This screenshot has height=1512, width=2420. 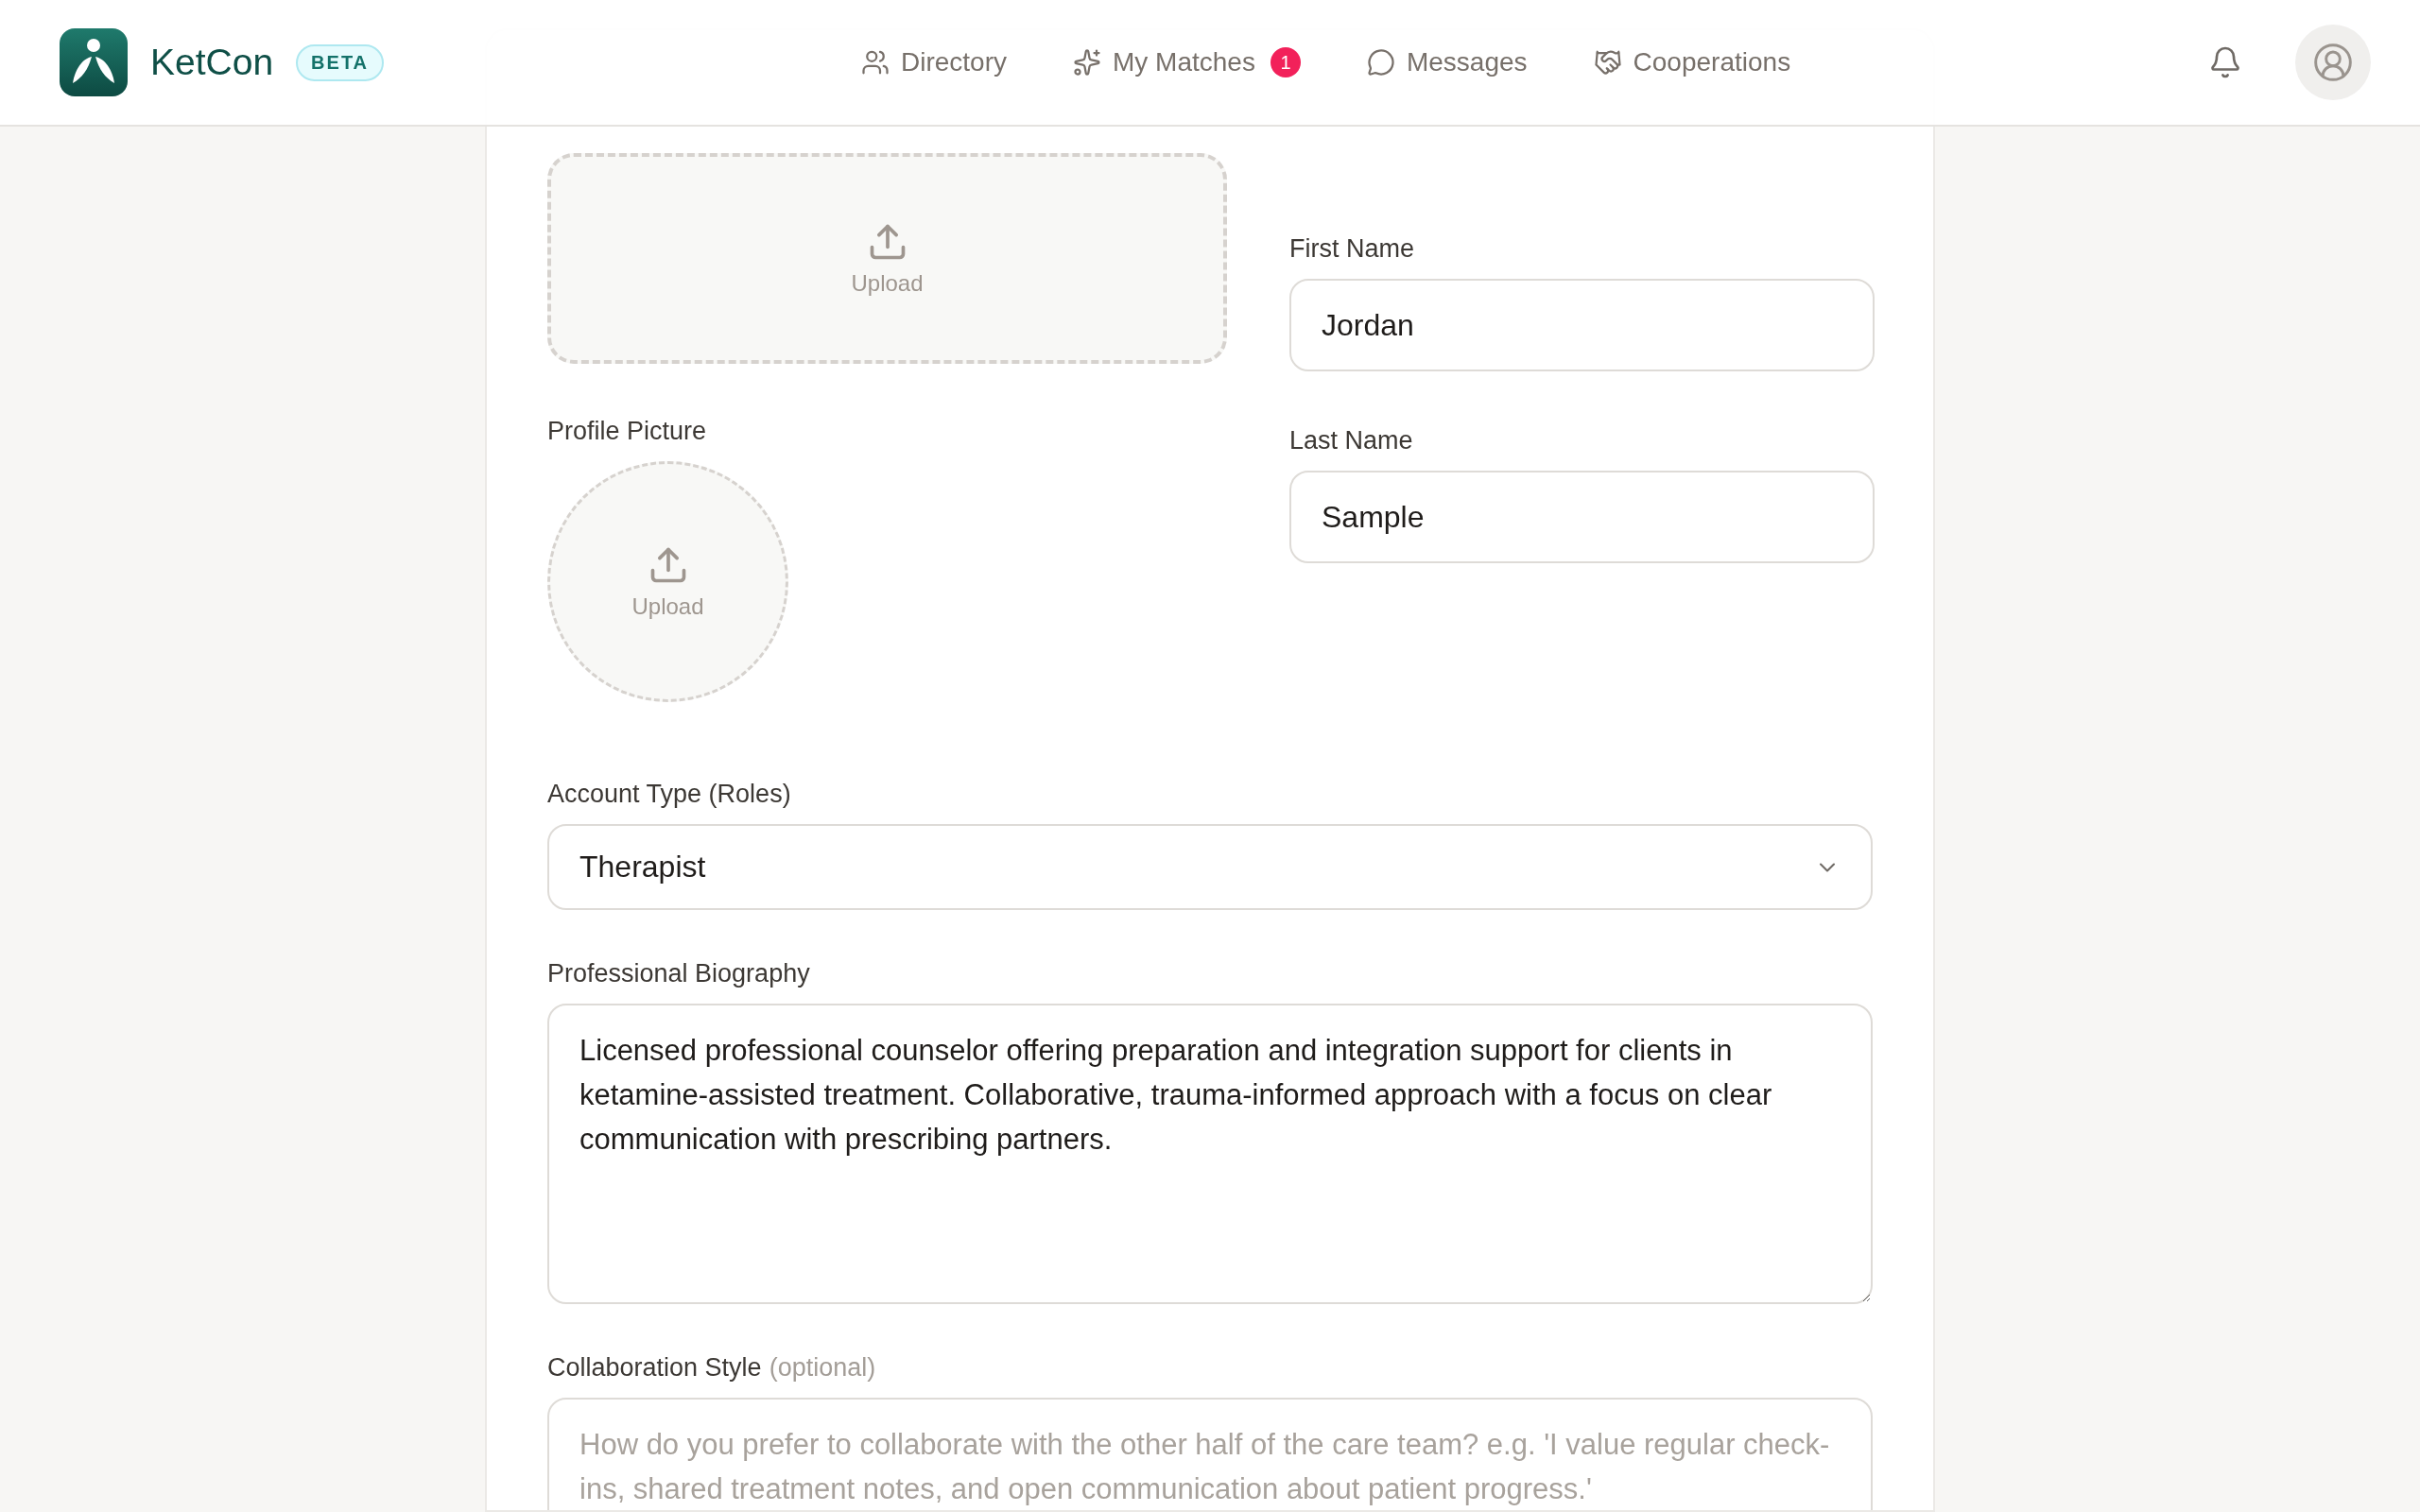 What do you see at coordinates (1210, 1154) in the screenshot?
I see `biography-field: Licensed professional counselor offering preparation and integration support for clients in ketamine-assisted treatment. Collaborative, trauma-informed approach with a focus on clear communication with prescribing partners.` at bounding box center [1210, 1154].